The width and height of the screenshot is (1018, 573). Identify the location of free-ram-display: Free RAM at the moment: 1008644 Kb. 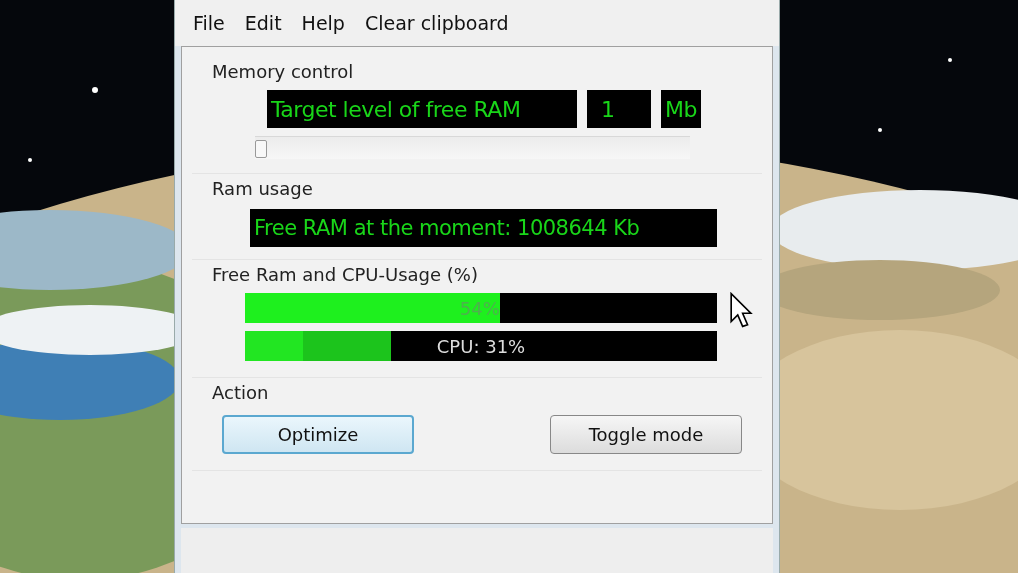
(483, 228).